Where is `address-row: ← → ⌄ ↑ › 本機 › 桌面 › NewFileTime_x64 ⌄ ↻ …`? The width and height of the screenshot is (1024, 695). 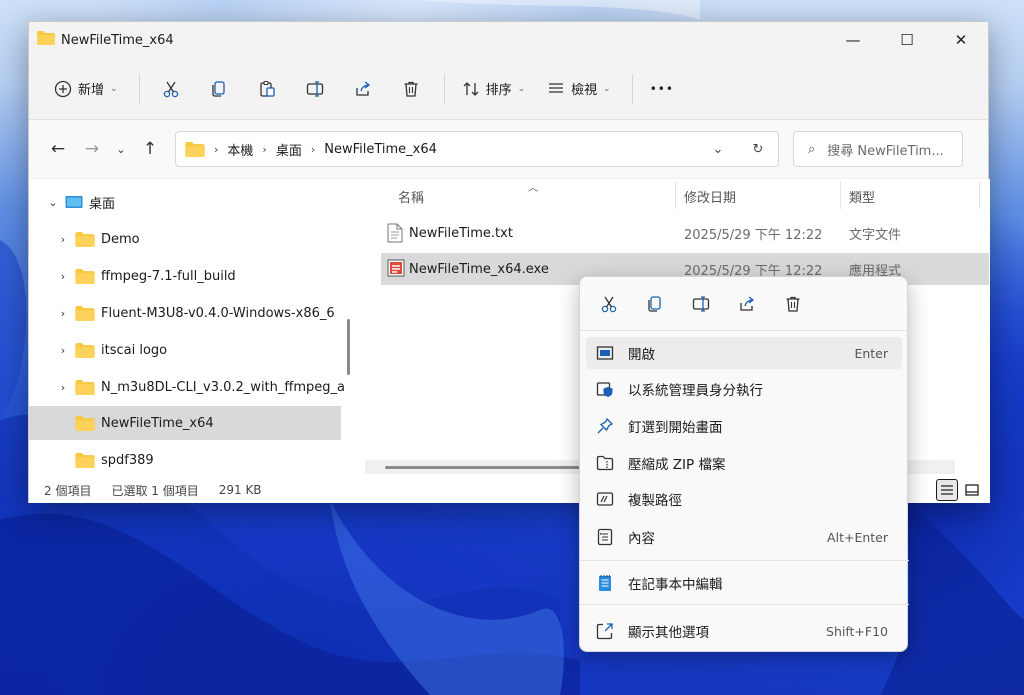 address-row: ← → ⌄ ↑ › 本機 › 桌面 › NewFileTime_x64 ⌄ ↻ … is located at coordinates (508, 149).